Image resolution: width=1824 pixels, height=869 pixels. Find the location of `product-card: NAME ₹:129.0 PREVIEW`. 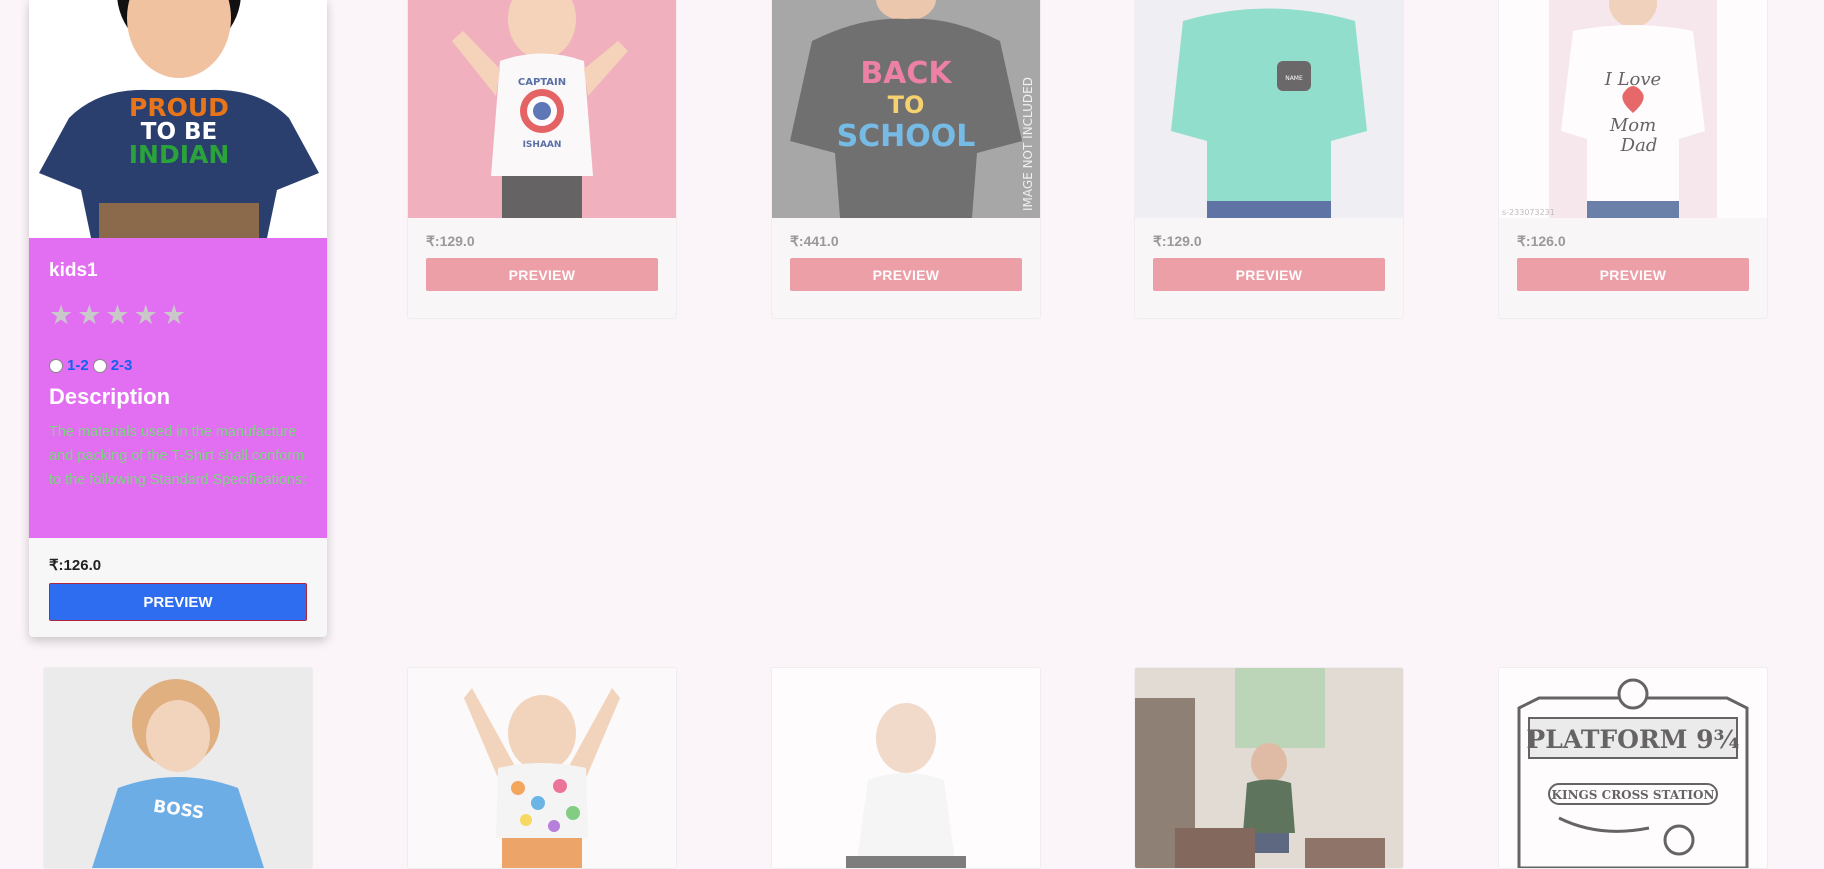

product-card: NAME ₹:129.0 PREVIEW is located at coordinates (1269, 159).